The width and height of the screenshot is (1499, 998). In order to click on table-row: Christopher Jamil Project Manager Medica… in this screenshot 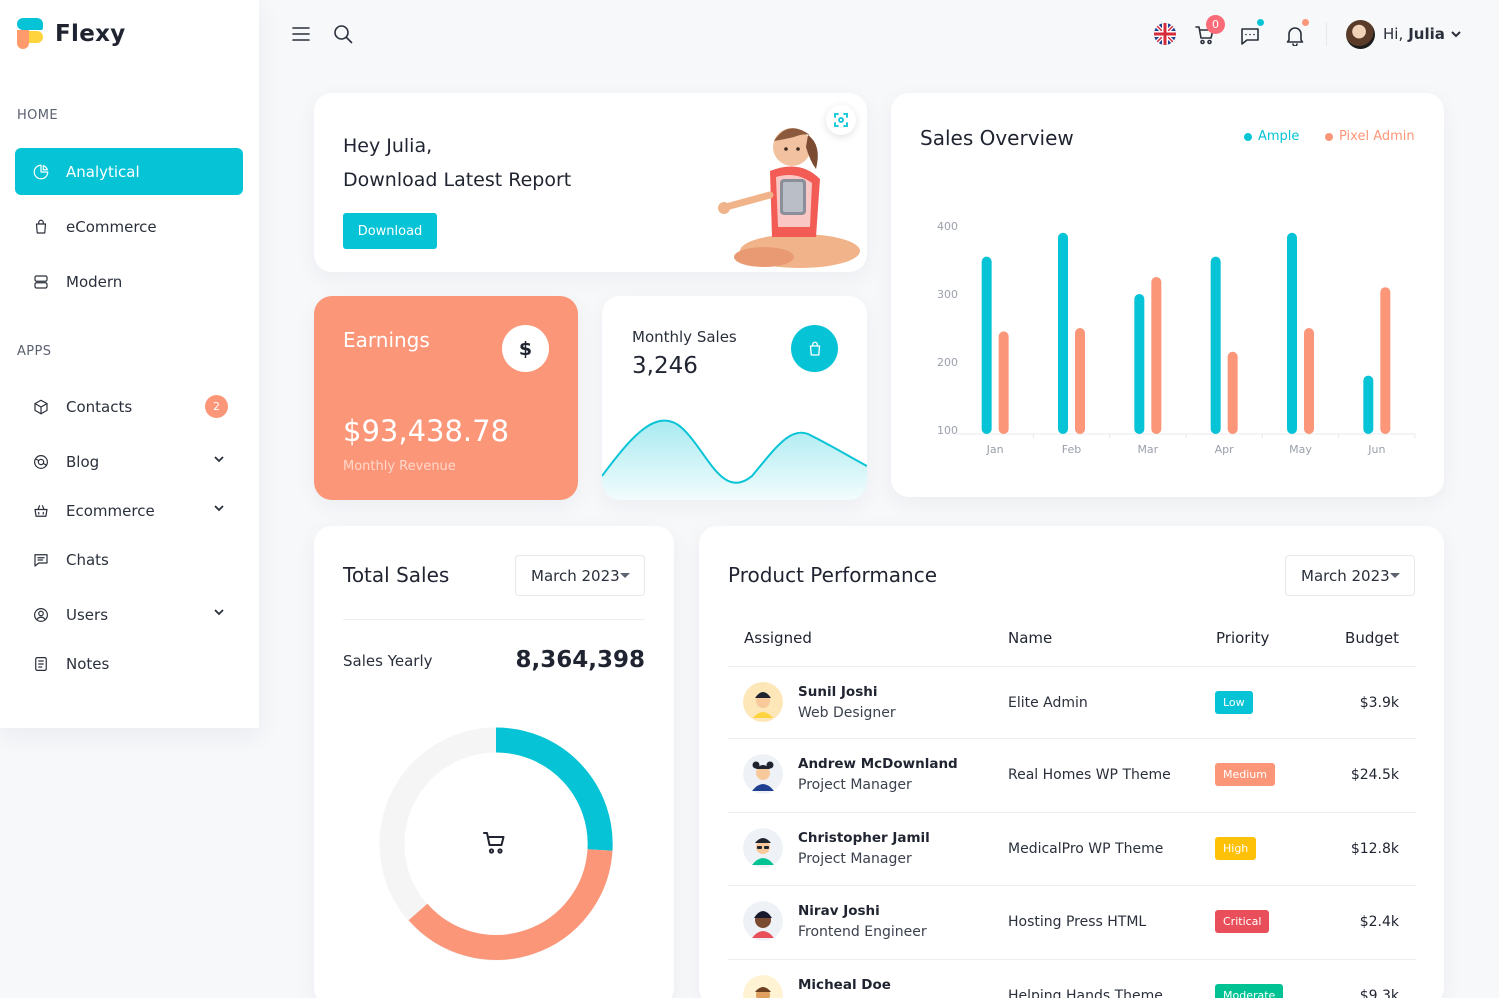, I will do `click(1072, 848)`.